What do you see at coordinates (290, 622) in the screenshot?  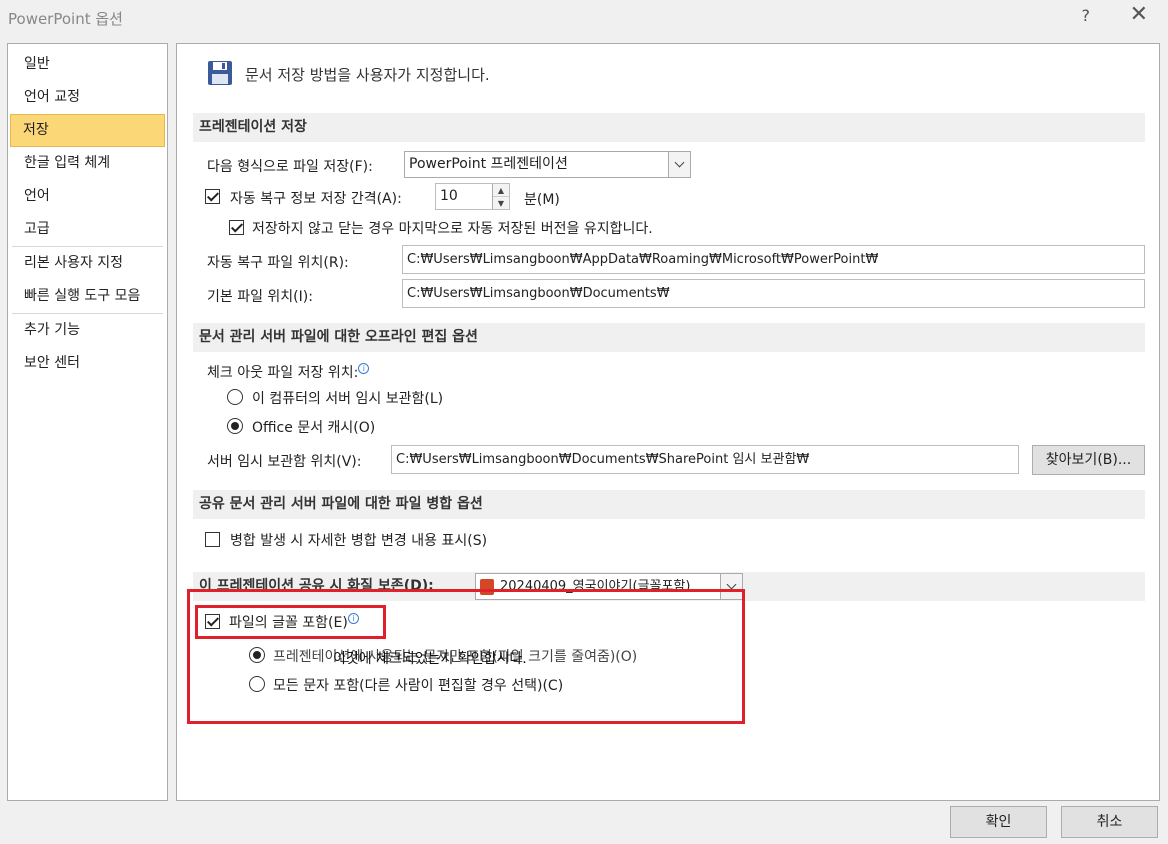 I see `highlight-box-embed-fonts` at bounding box center [290, 622].